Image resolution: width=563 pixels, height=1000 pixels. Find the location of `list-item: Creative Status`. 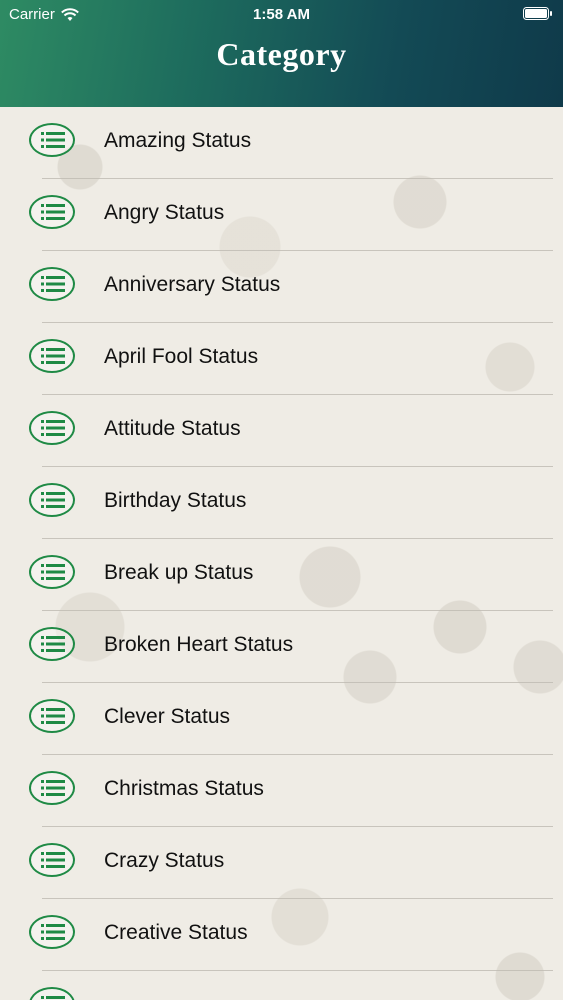

list-item: Creative Status is located at coordinates (281, 935).